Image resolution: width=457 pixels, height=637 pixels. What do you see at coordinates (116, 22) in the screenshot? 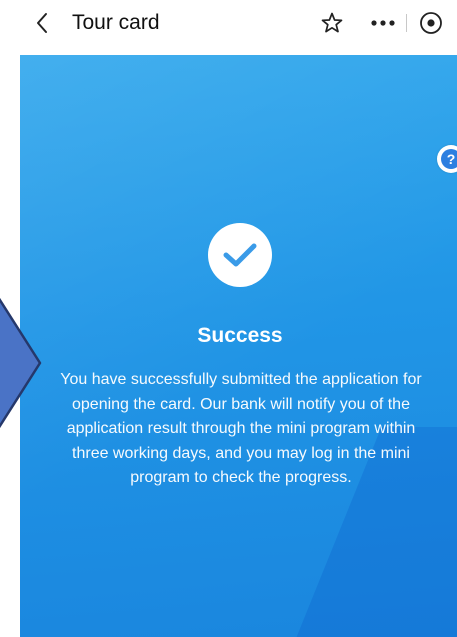
I see `page-title: Tour card` at bounding box center [116, 22].